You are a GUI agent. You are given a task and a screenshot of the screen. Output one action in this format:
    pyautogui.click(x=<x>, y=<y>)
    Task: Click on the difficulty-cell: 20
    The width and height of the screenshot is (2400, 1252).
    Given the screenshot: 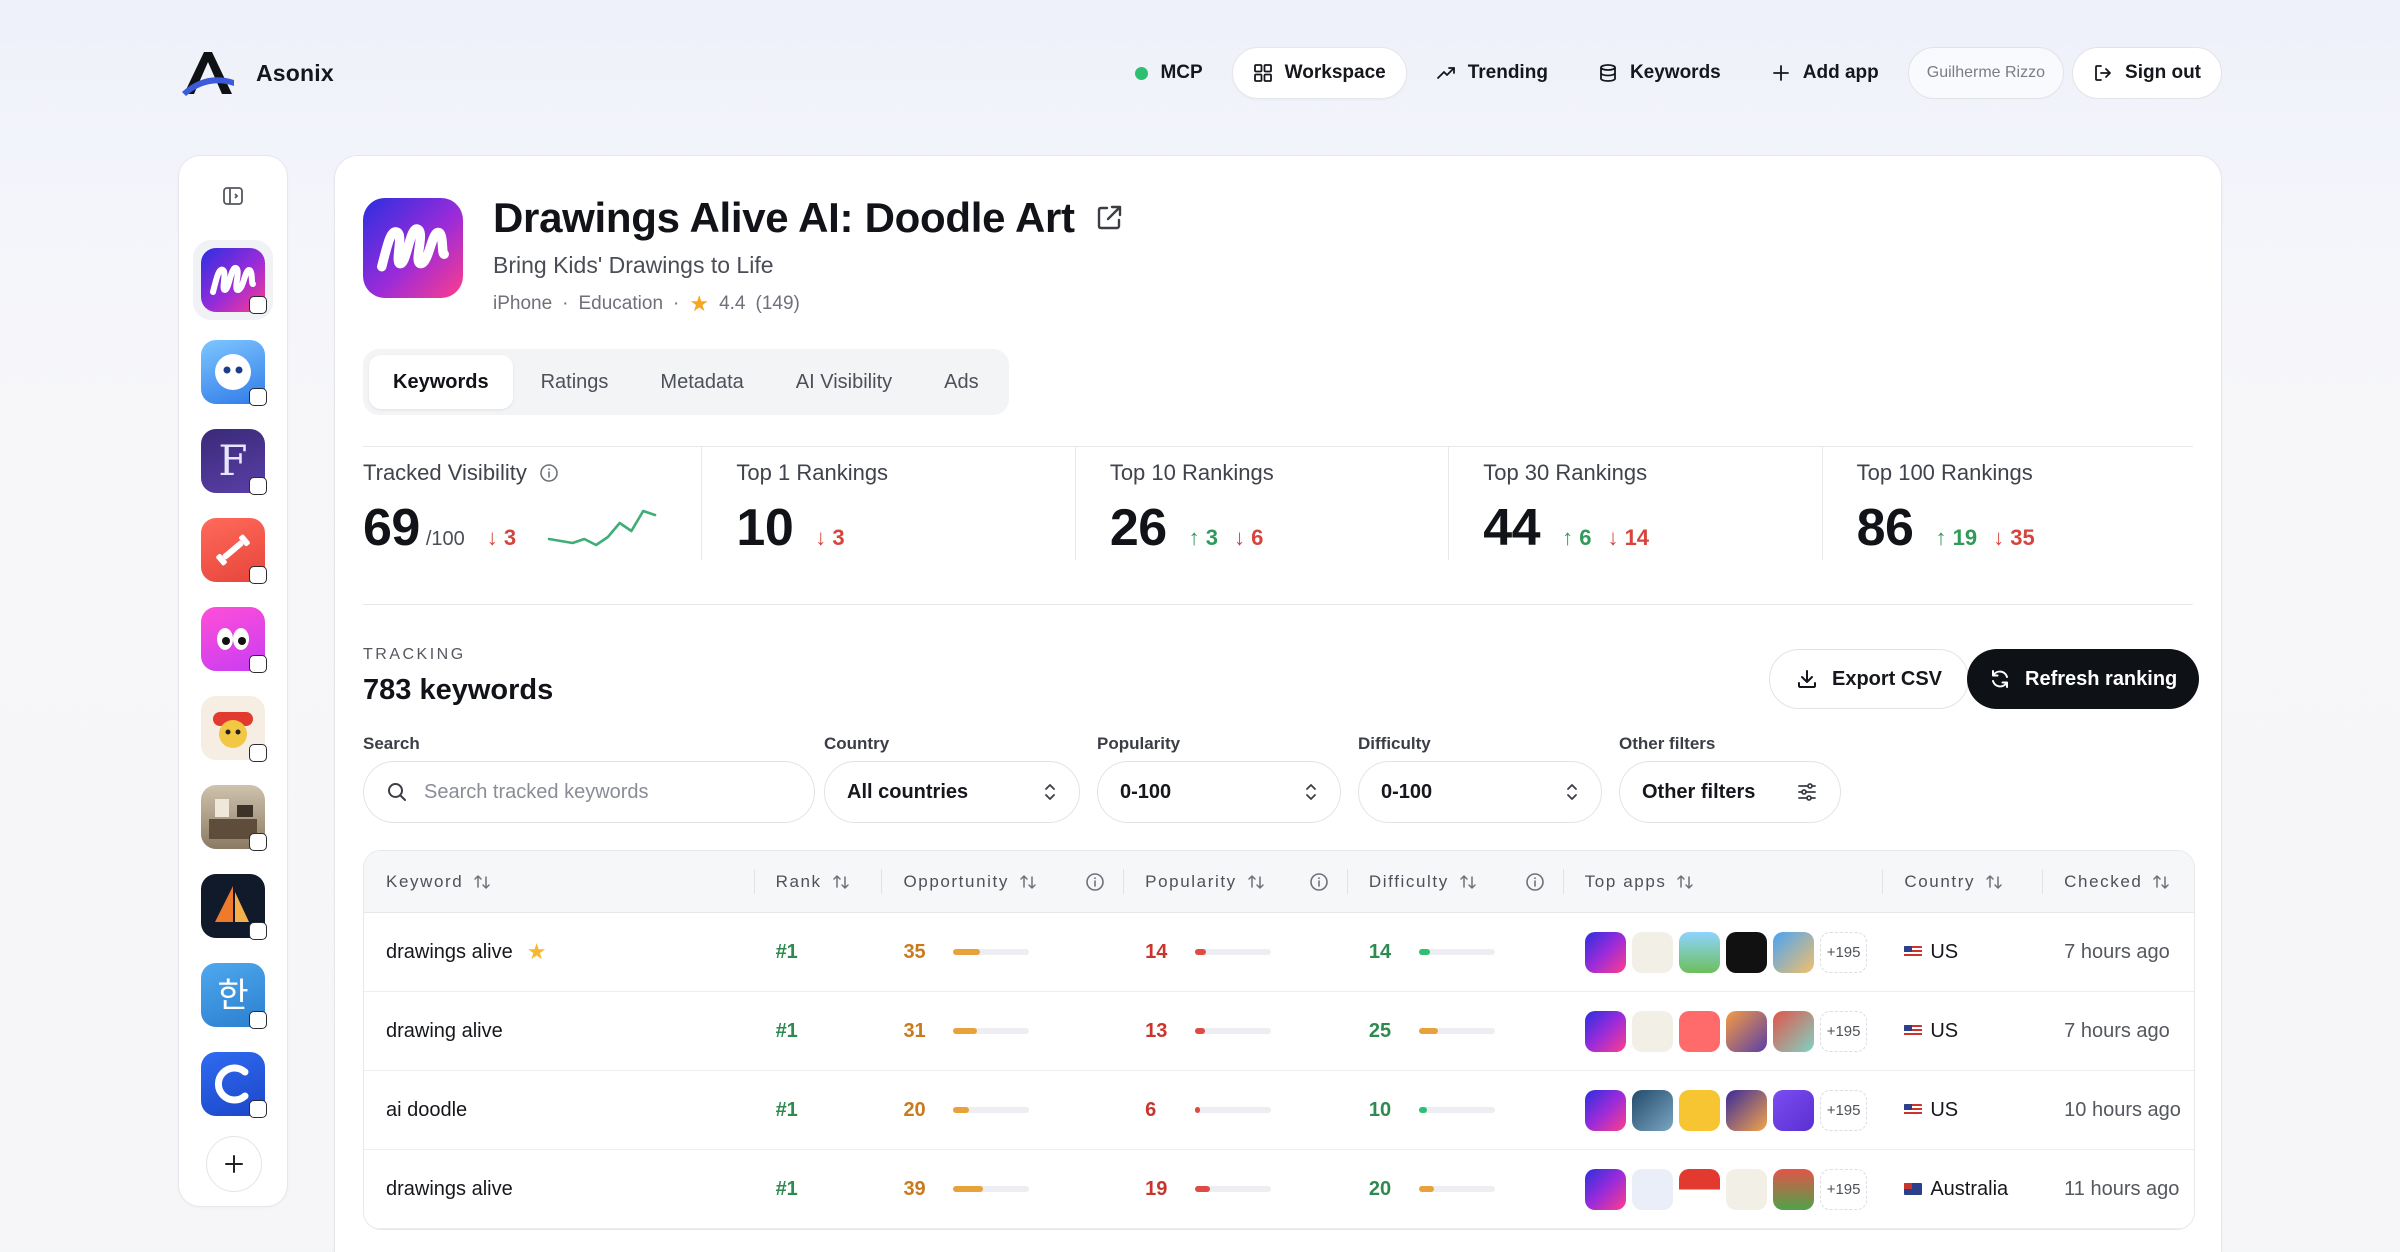 What is the action you would take?
    pyautogui.click(x=1455, y=1189)
    